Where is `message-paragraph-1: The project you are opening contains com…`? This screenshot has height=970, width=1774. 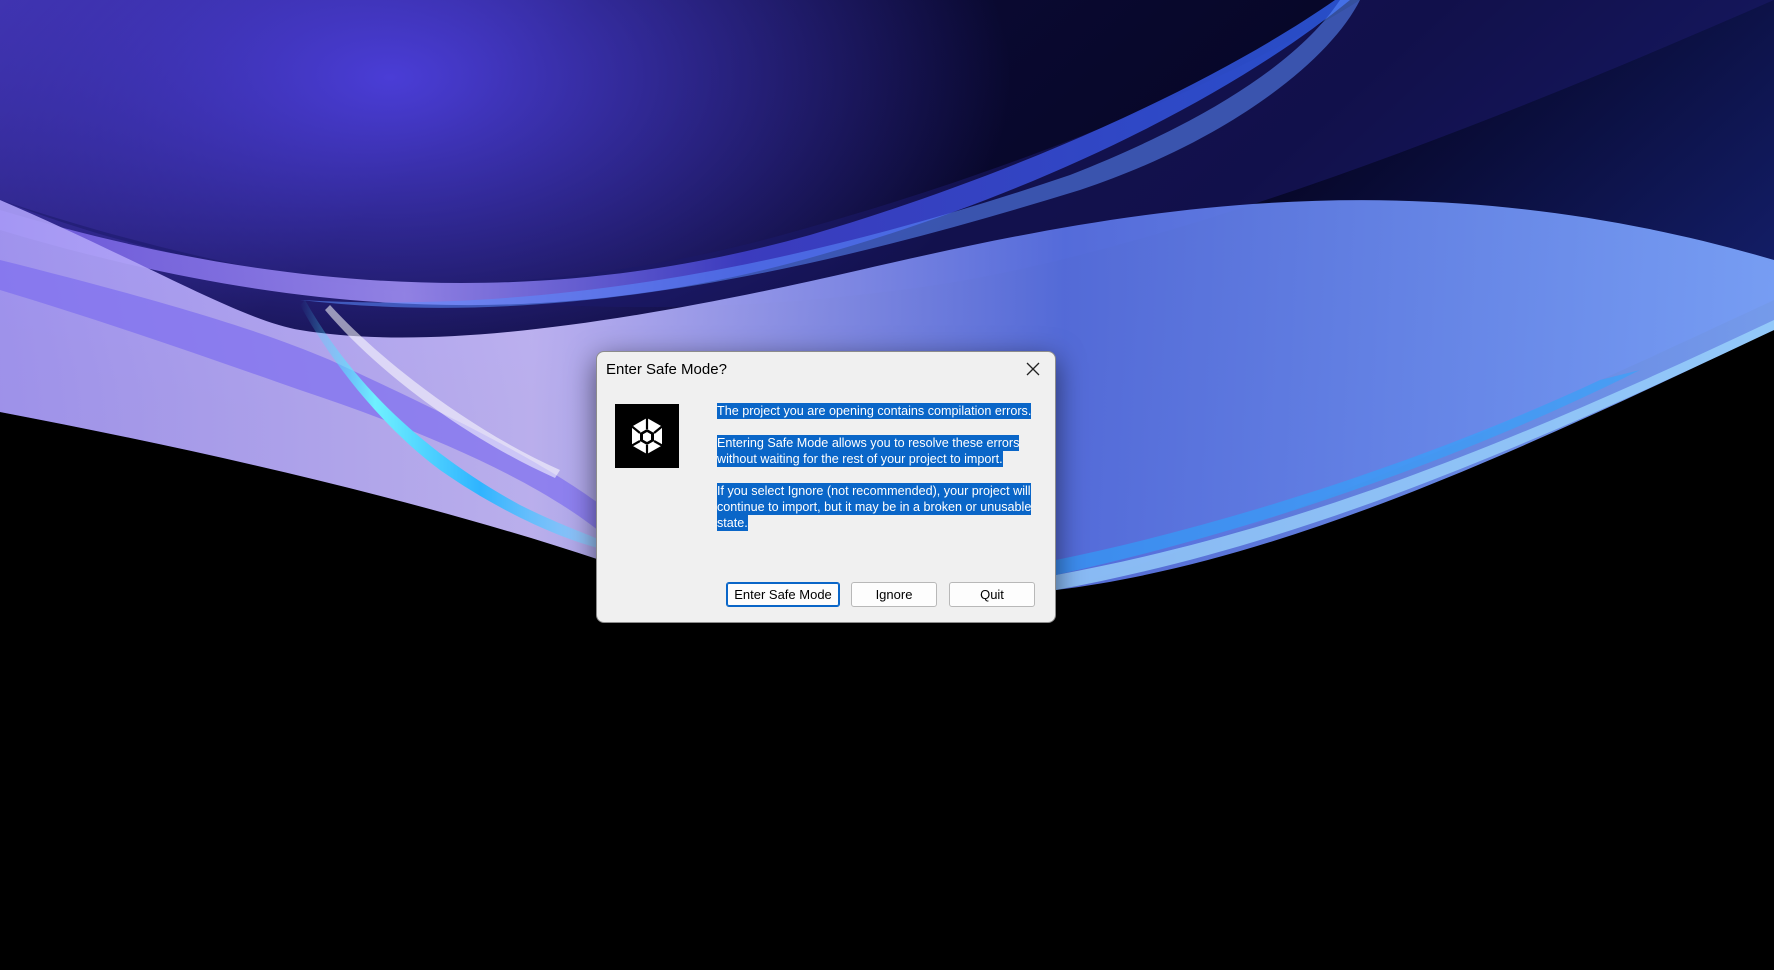 message-paragraph-1: The project you are opening contains com… is located at coordinates (874, 411).